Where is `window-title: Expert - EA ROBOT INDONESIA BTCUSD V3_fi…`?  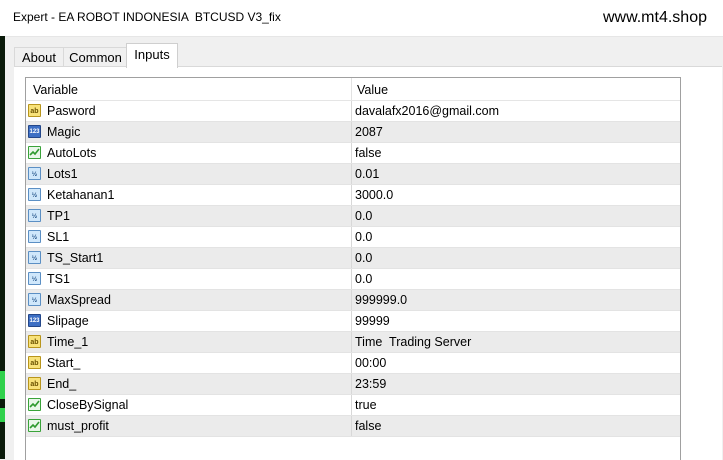
window-title: Expert - EA ROBOT INDONESIA BTCUSD V3_fi… is located at coordinates (147, 17).